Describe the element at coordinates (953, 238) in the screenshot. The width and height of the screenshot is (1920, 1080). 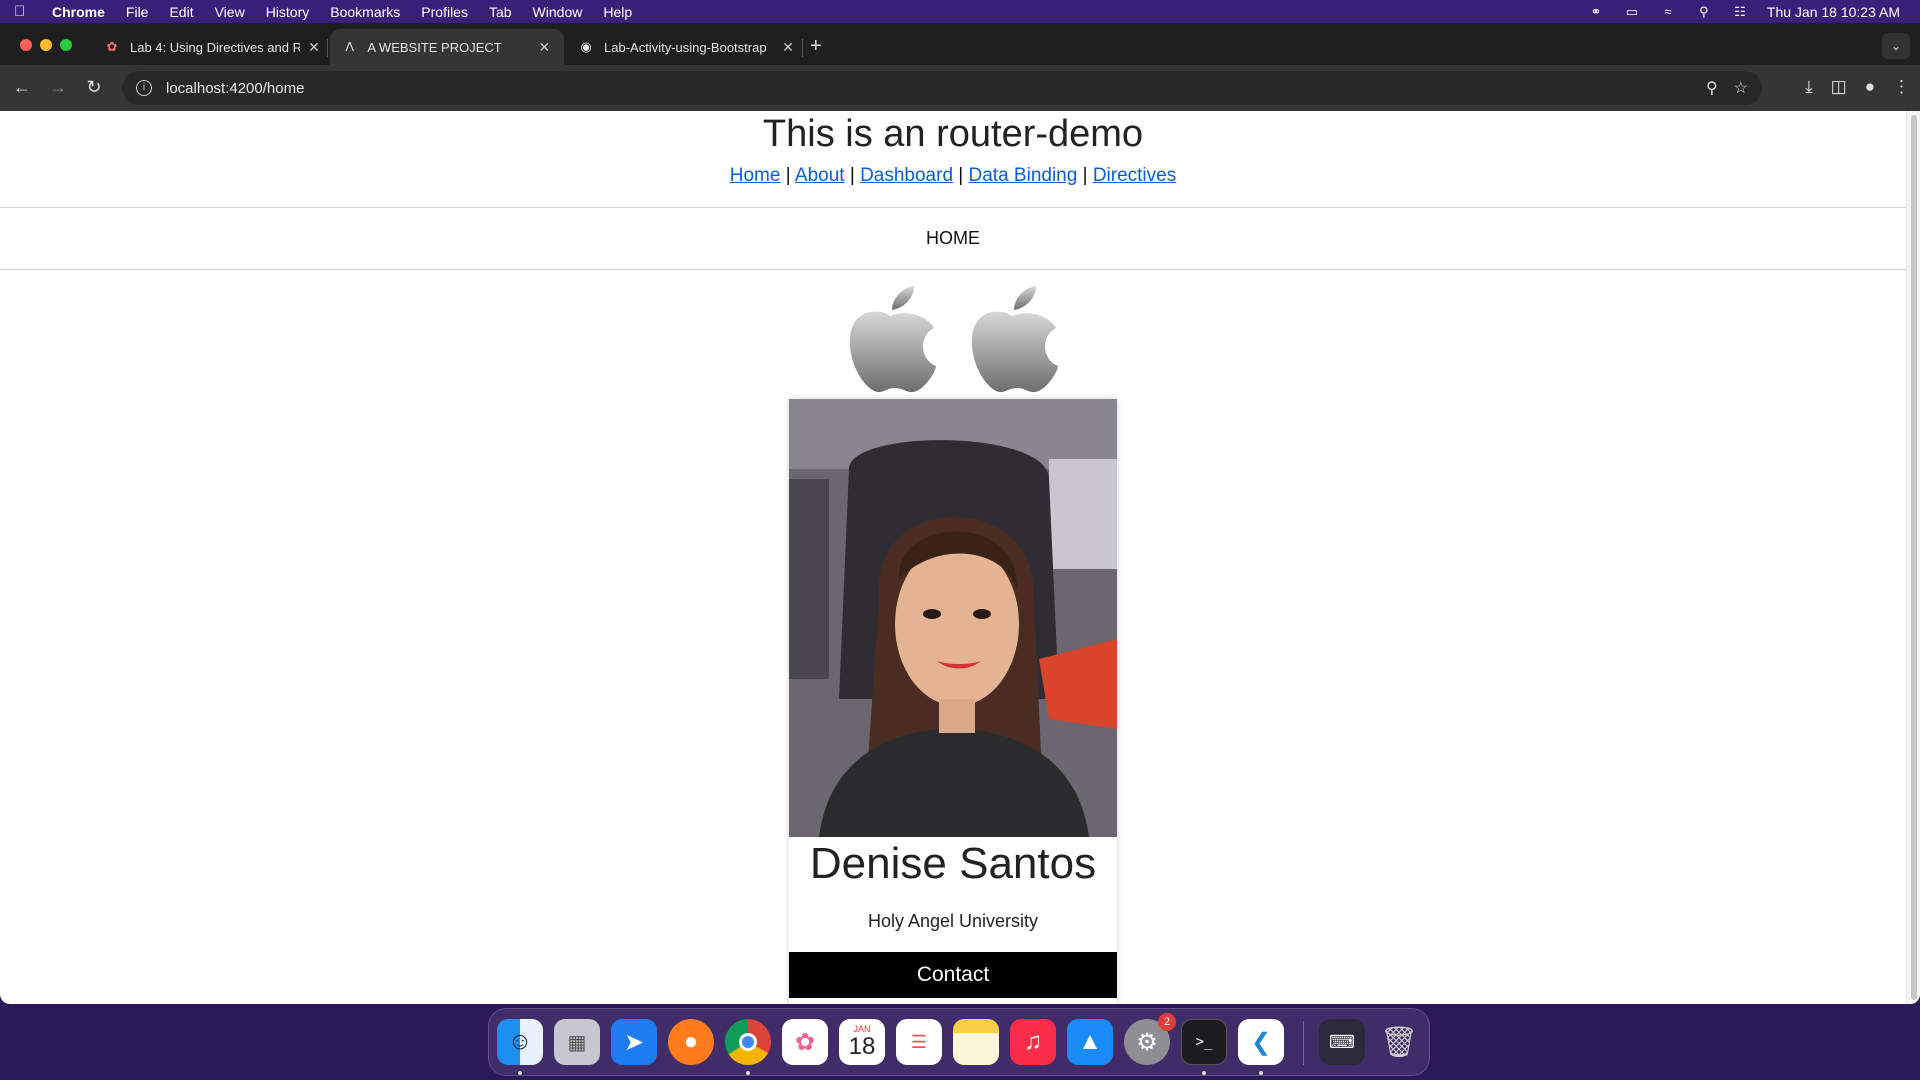
I see `section-heading: HOME` at that location.